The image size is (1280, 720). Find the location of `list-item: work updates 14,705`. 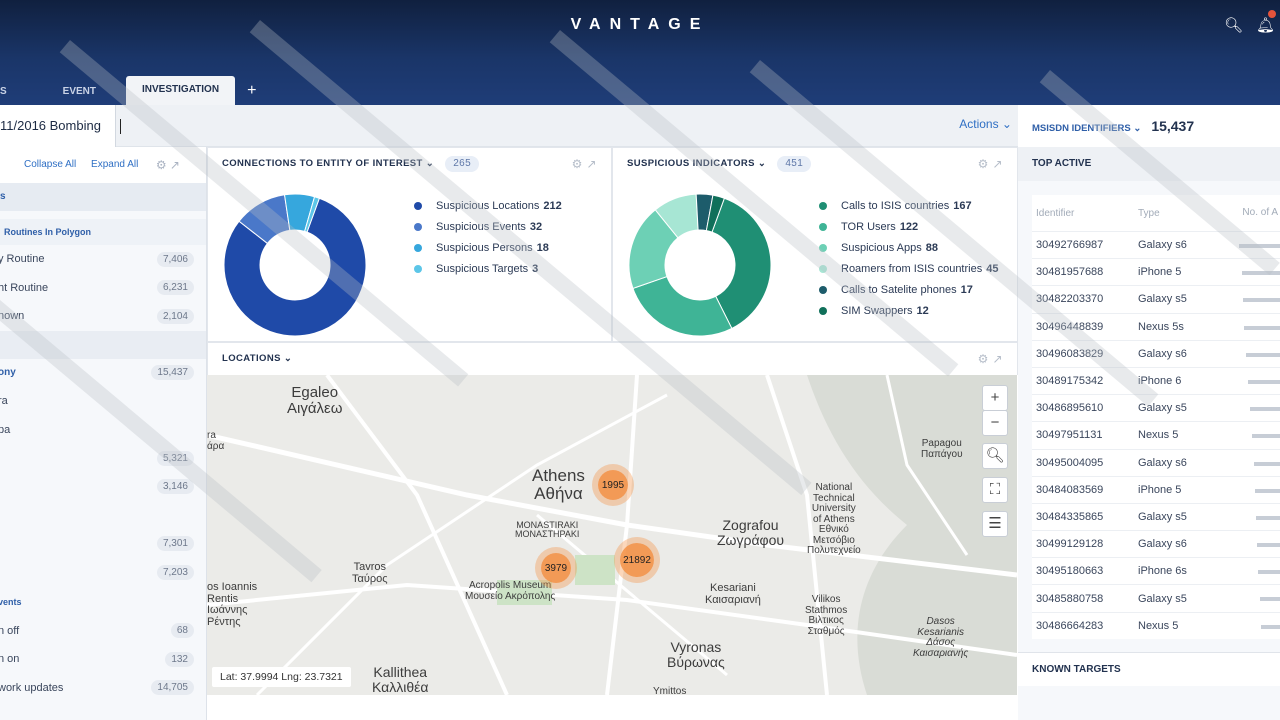

list-item: work updates 14,705 is located at coordinates (103, 688).